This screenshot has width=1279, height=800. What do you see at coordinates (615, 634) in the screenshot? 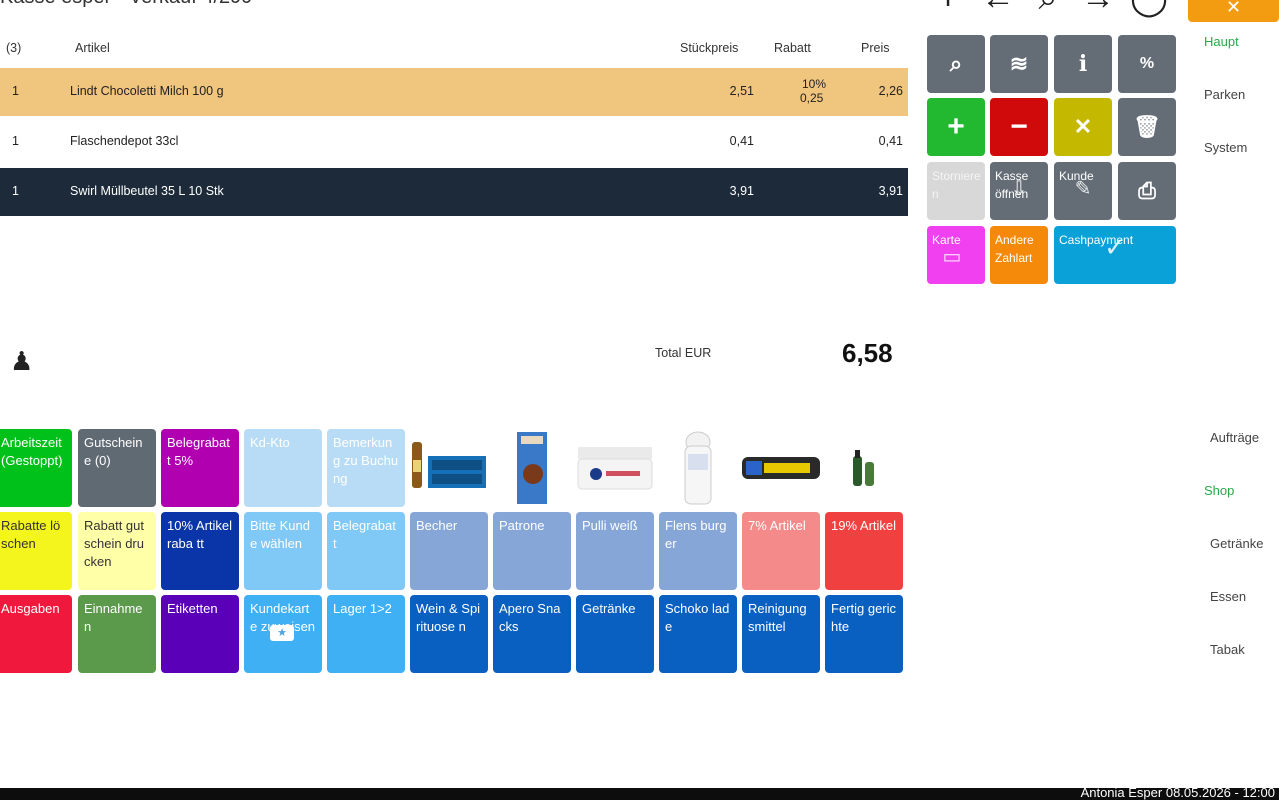
I see `tile-drinks: Getränke` at bounding box center [615, 634].